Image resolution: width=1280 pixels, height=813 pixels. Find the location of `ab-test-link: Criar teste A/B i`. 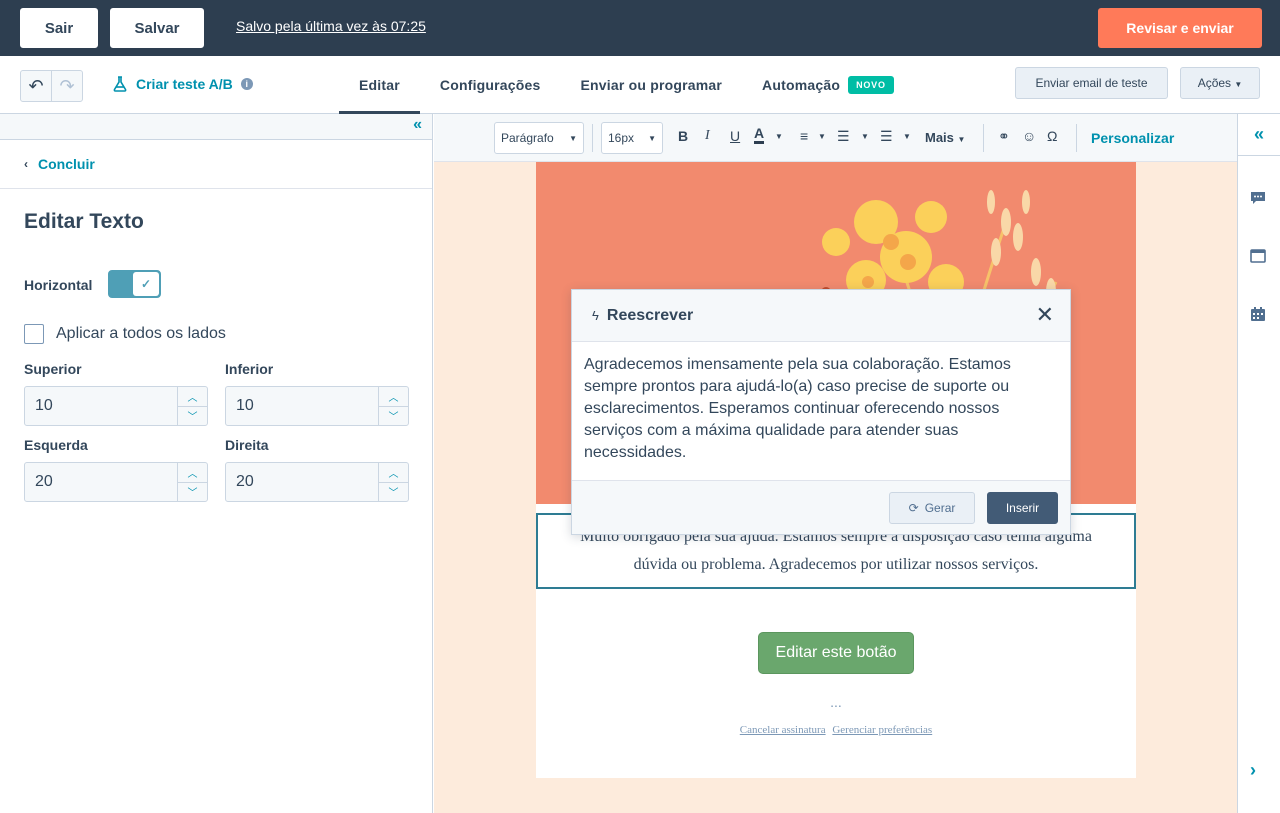

ab-test-link: Criar teste A/B i is located at coordinates (182, 84).